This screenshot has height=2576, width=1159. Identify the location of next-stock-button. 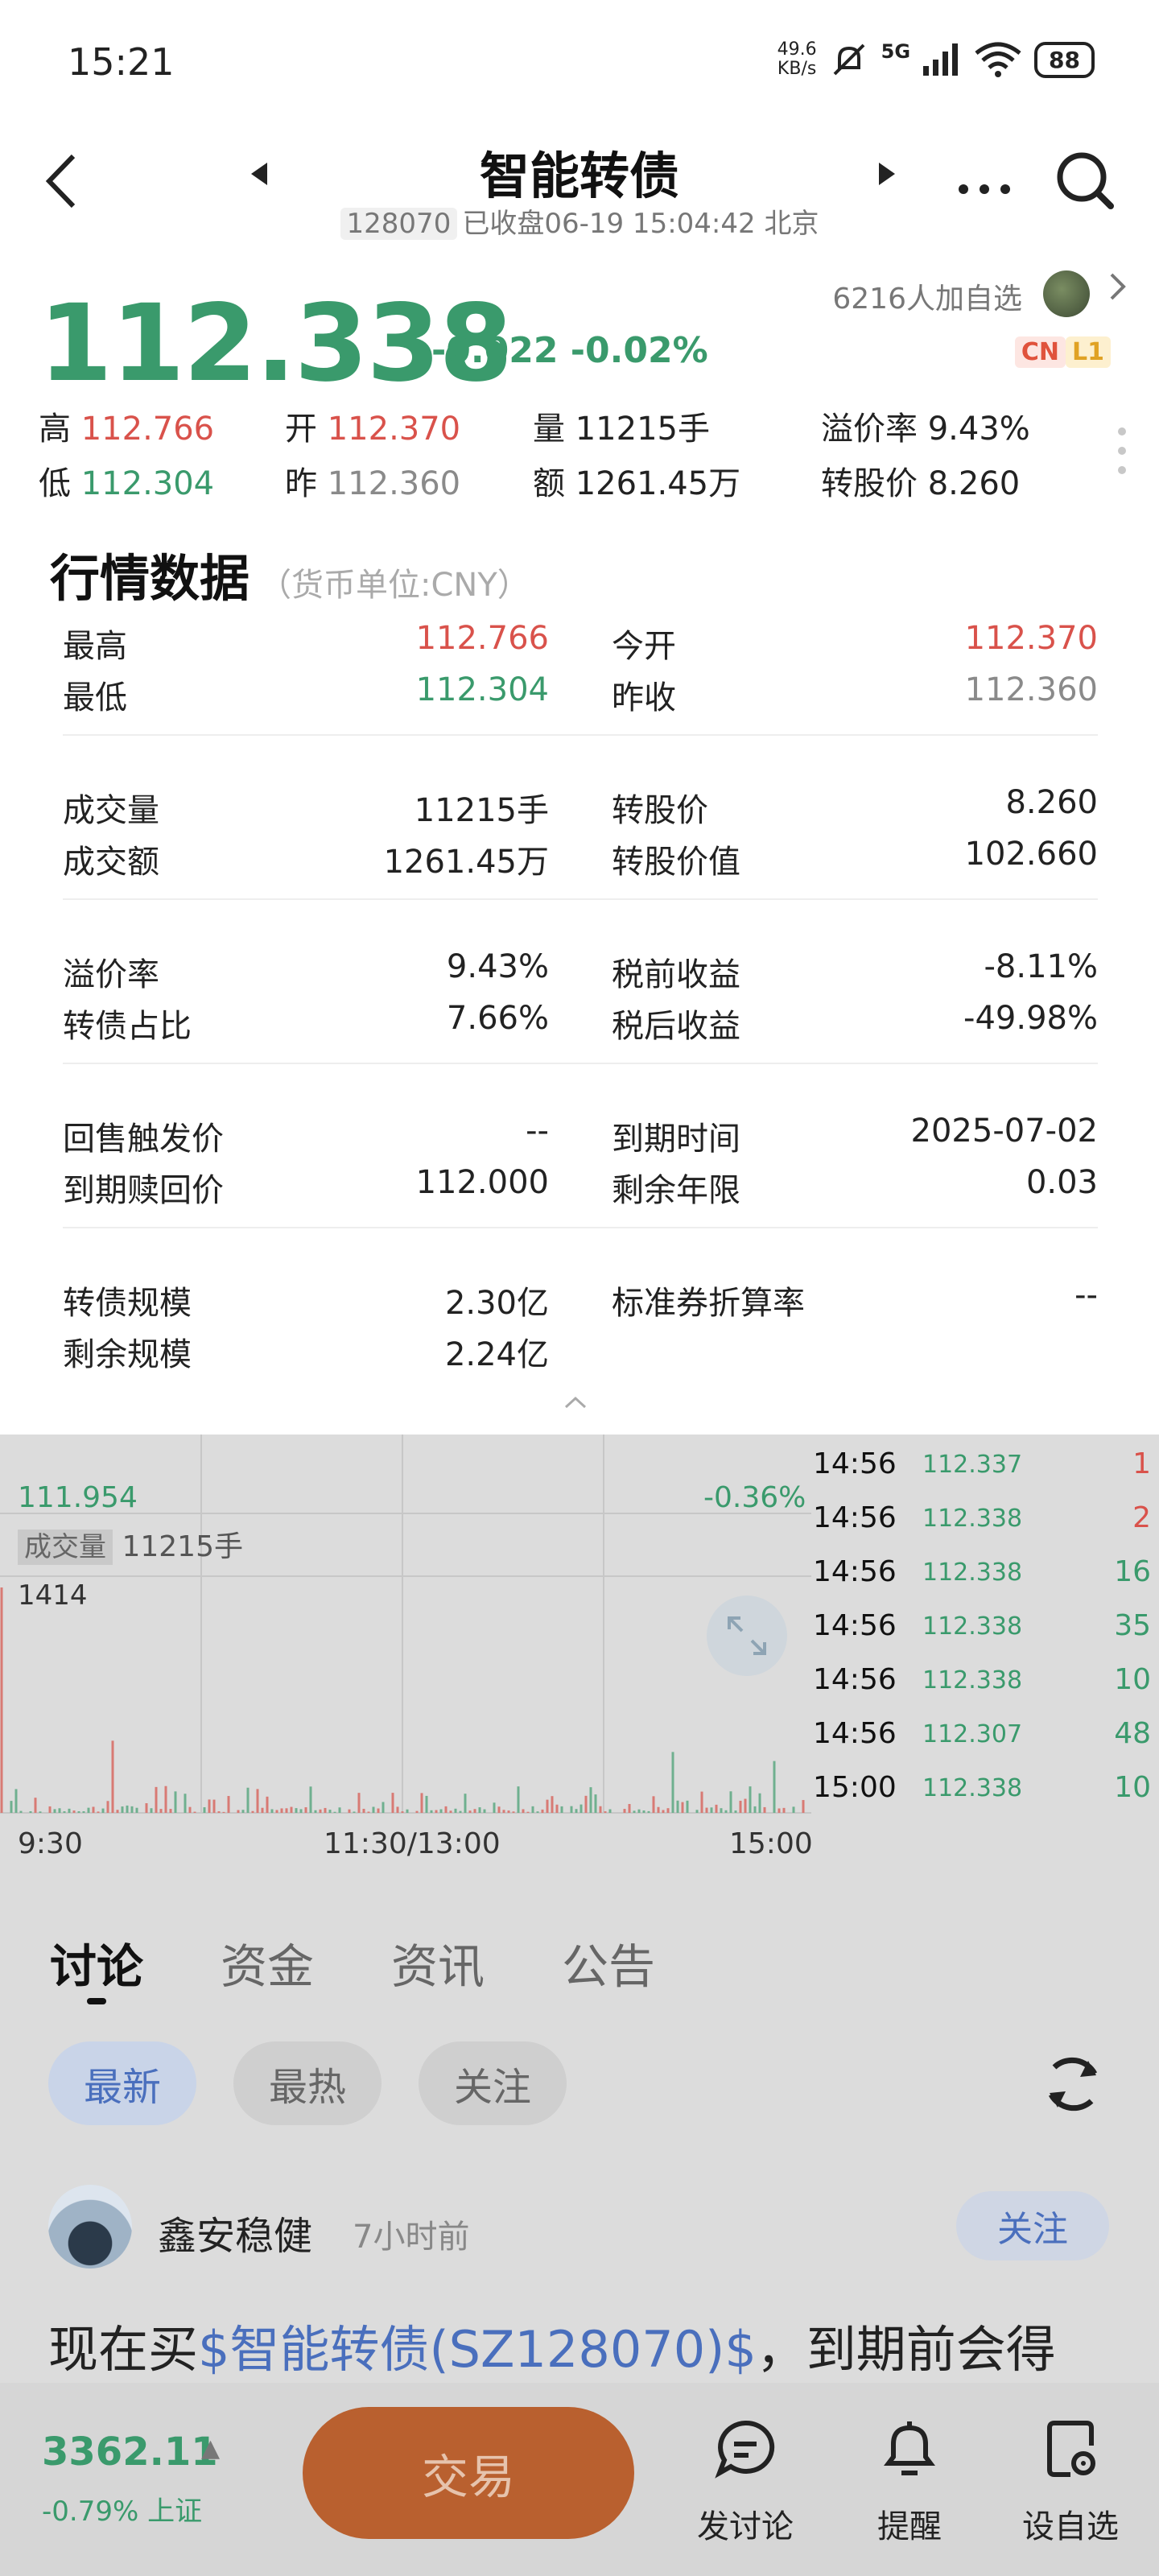
(887, 177).